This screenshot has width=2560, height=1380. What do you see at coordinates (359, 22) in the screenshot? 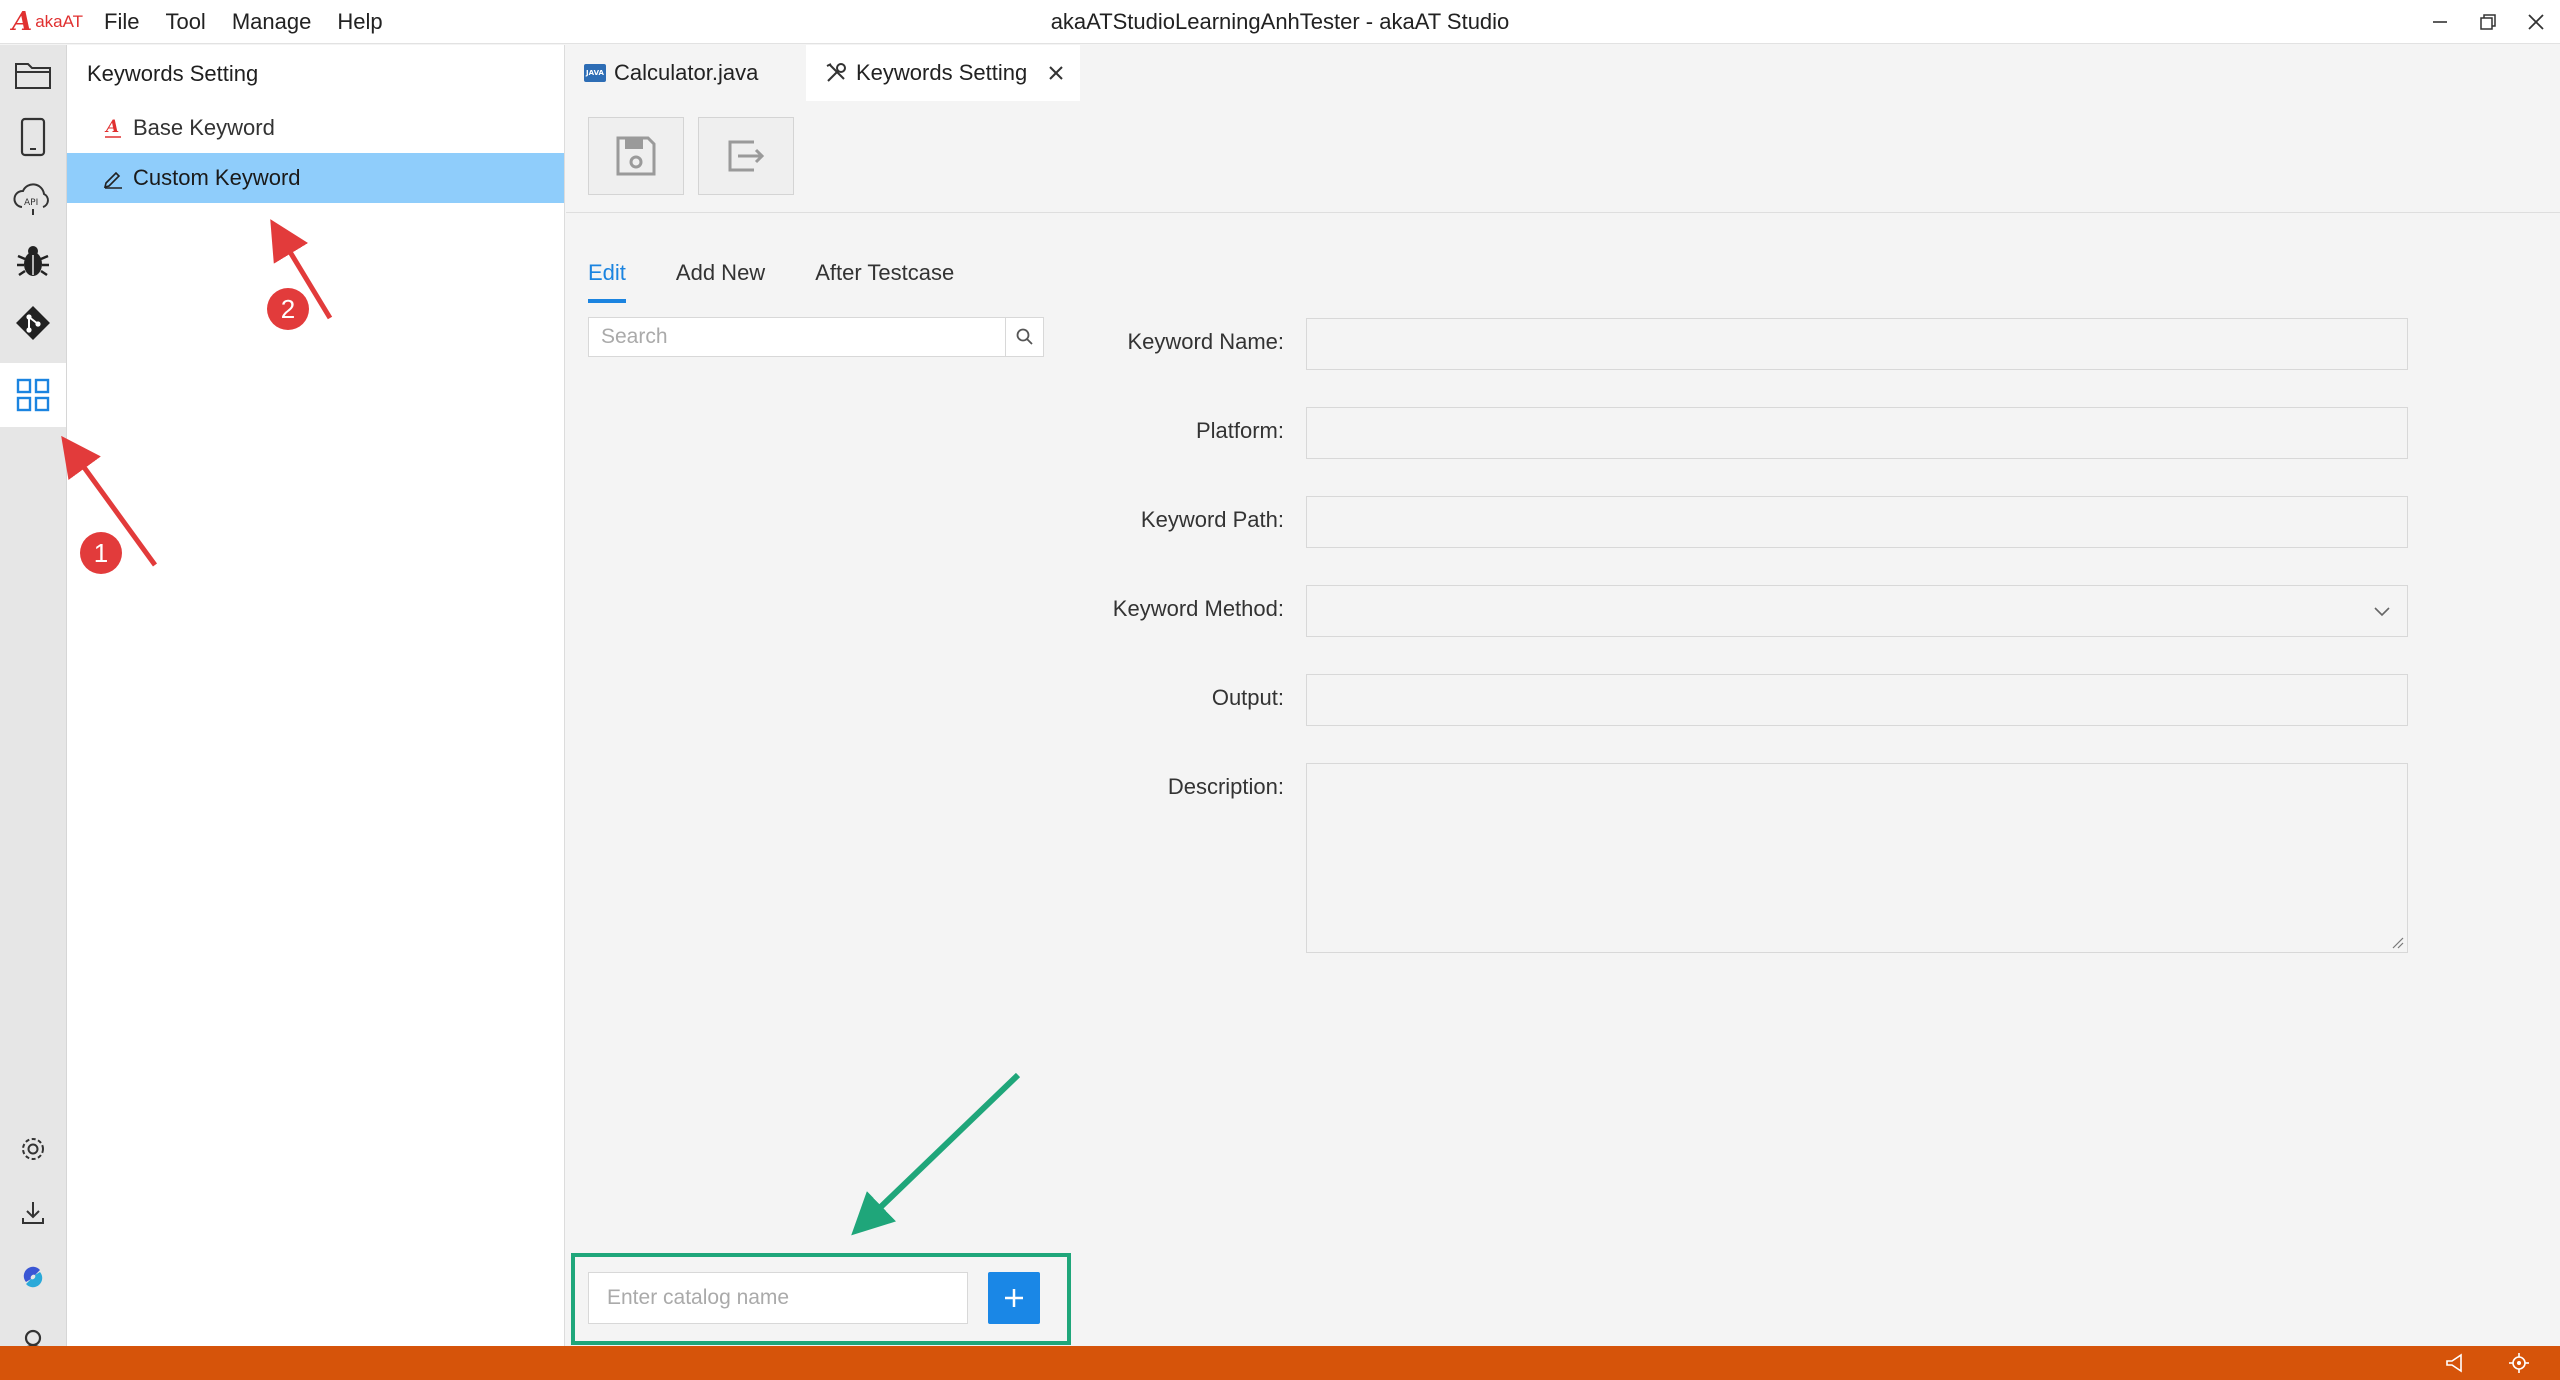
I see `menu-help: Help` at bounding box center [359, 22].